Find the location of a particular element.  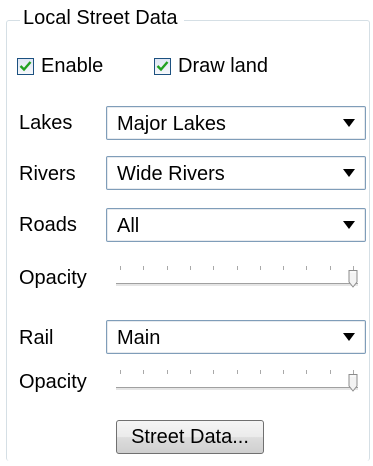

rivers-dropdown-value: Wide Rivers is located at coordinates (171, 174).